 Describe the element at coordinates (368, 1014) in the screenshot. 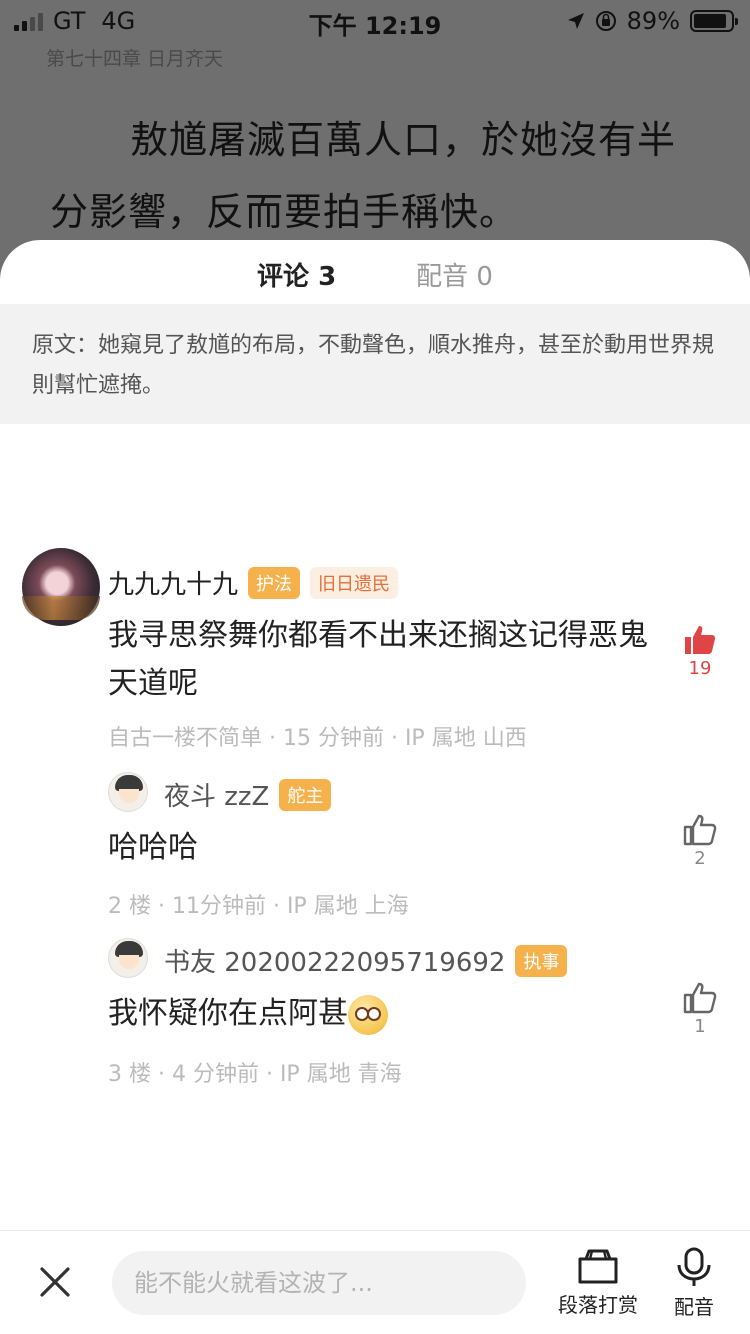

I see `dizzy-eyes-emoji-icon` at that location.